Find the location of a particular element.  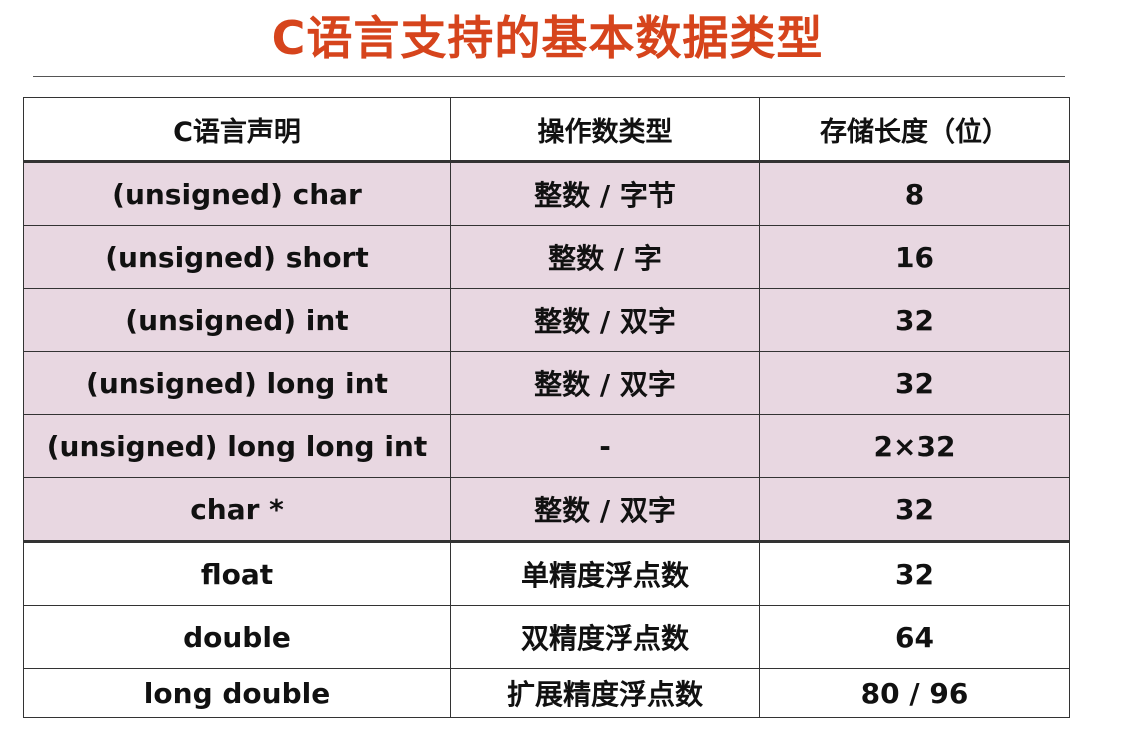

slide-title-prefix: C is located at coordinates (289, 38).